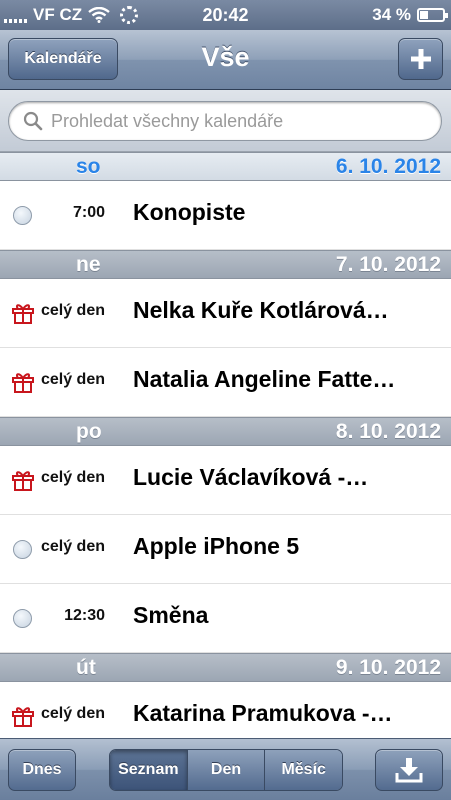 Image resolution: width=451 pixels, height=800 pixels. Describe the element at coordinates (236, 121) in the screenshot. I see `search-input` at that location.